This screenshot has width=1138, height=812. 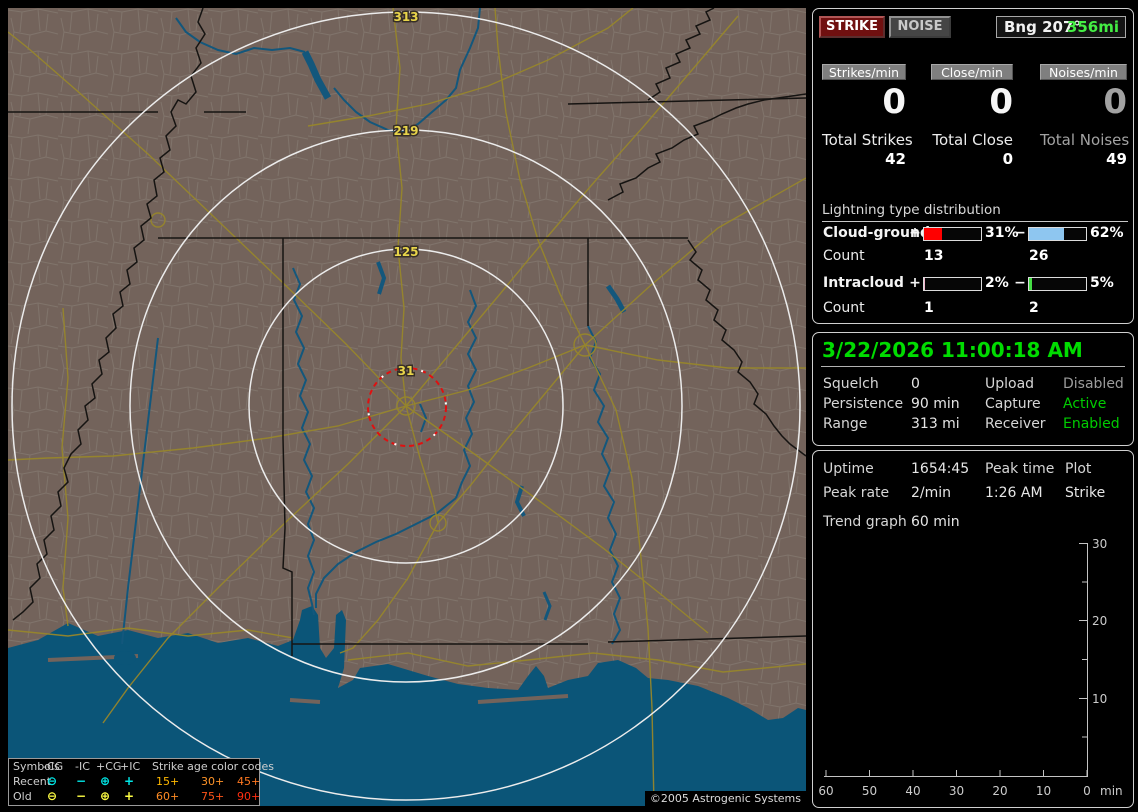 I want to click on strikes-per-min-button: Strikes/min, so click(x=864, y=72).